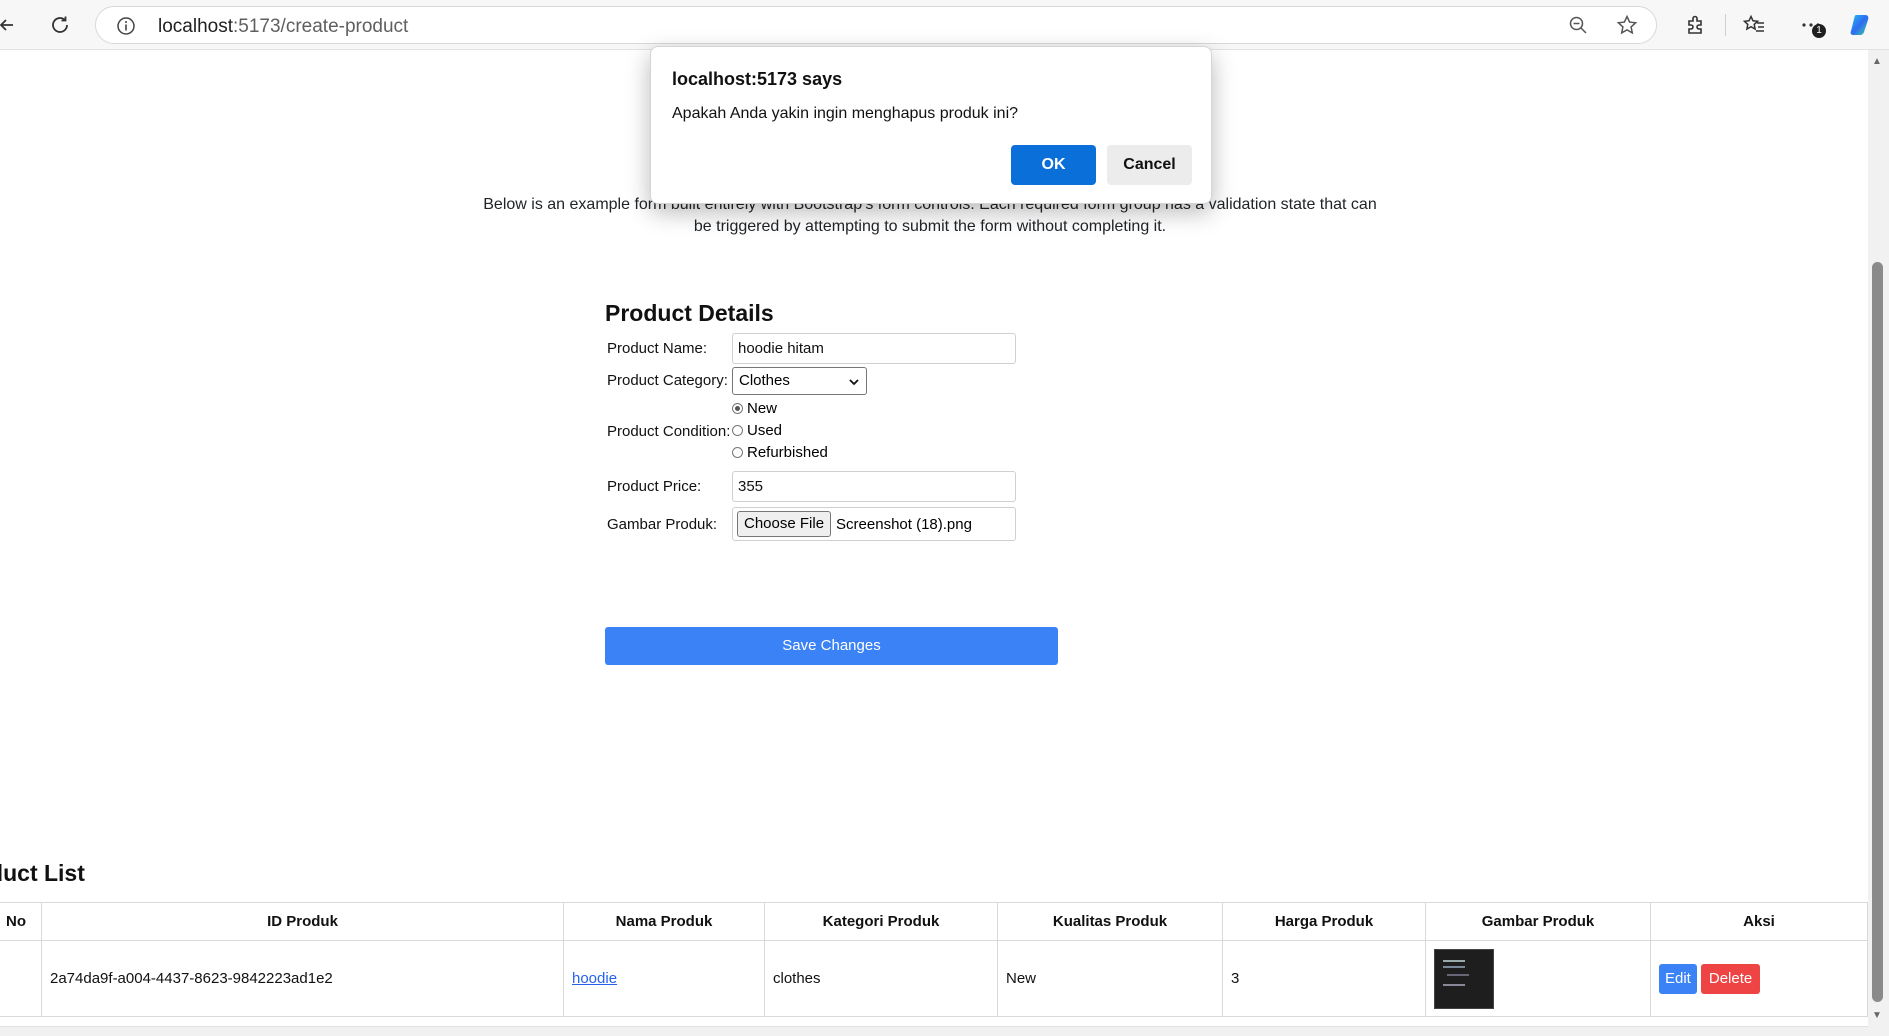 The width and height of the screenshot is (1889, 1036). I want to click on file-name: Screenshot (18).png, so click(904, 524).